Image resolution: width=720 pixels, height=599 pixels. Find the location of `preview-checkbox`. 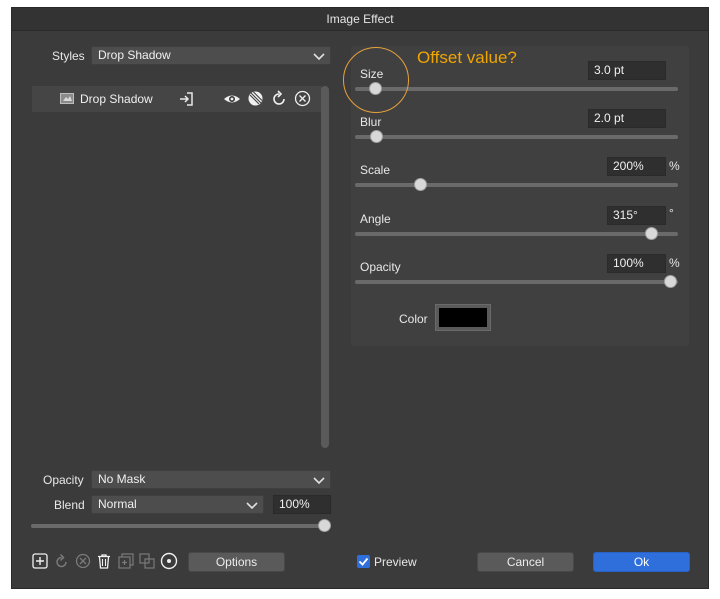

preview-checkbox is located at coordinates (363, 561).